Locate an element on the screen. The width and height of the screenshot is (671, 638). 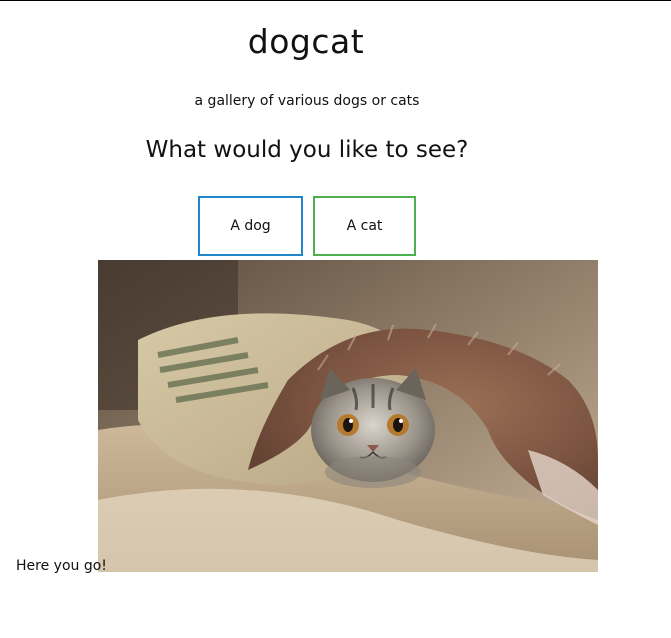
dog-button: A dog is located at coordinates (250, 226).